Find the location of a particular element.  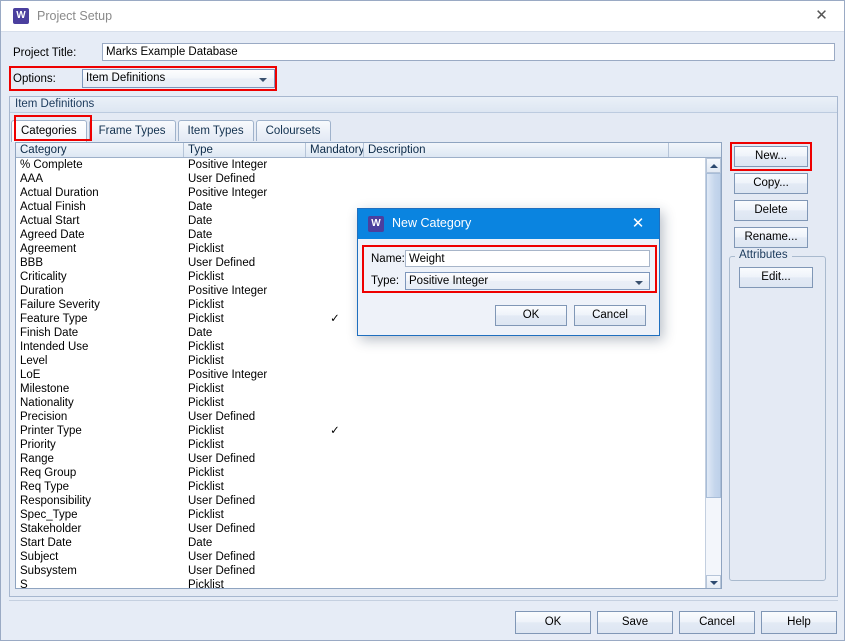

table-row: Printer Type Picklist ✓ is located at coordinates (368, 431).